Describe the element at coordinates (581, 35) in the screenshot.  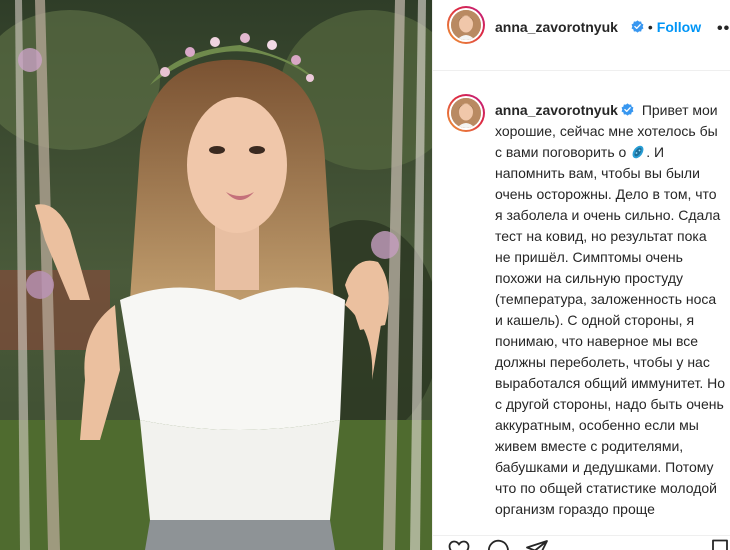
I see `post-header: anna_zavorotnyuk • Follow ••` at that location.